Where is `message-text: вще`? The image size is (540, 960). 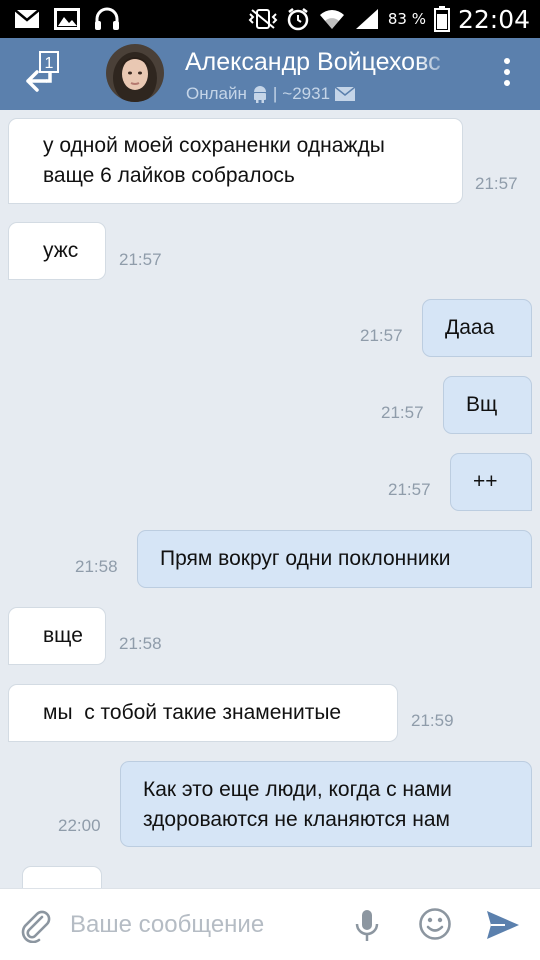
message-text: вще is located at coordinates (63, 635).